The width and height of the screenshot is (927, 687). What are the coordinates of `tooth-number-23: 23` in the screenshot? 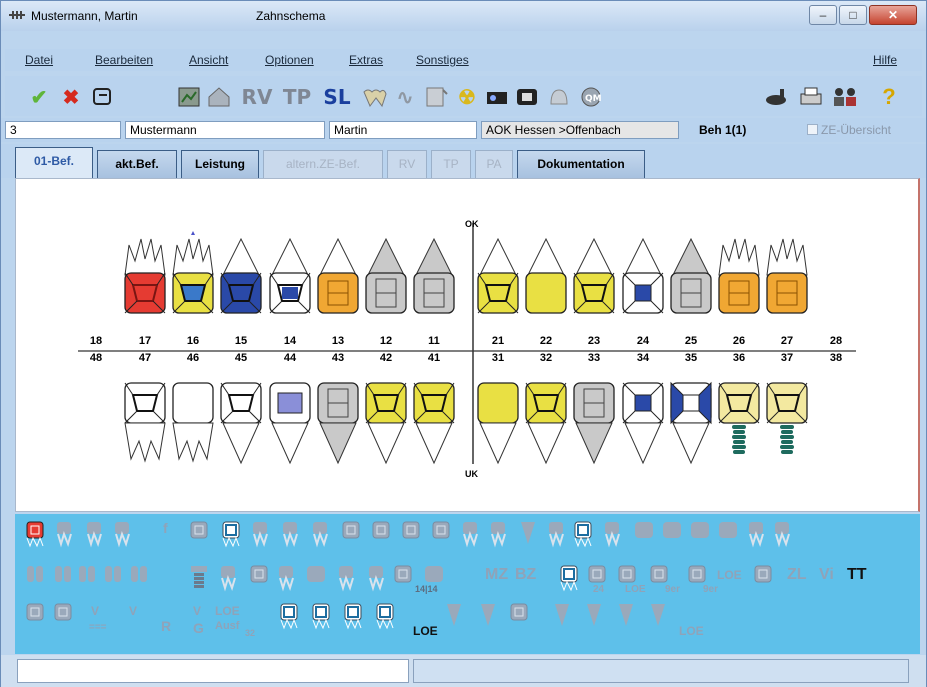 It's located at (594, 341).